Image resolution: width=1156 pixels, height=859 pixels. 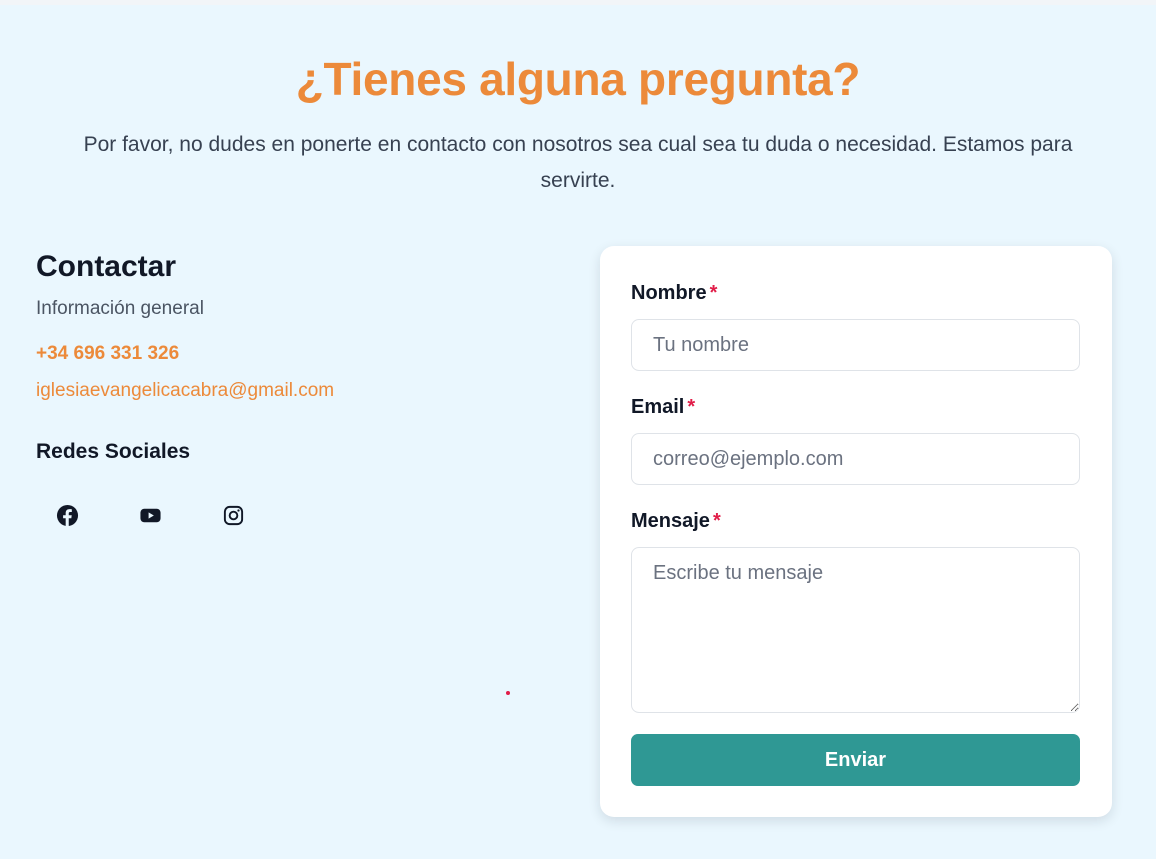 I want to click on instagram-link, so click(x=233, y=515).